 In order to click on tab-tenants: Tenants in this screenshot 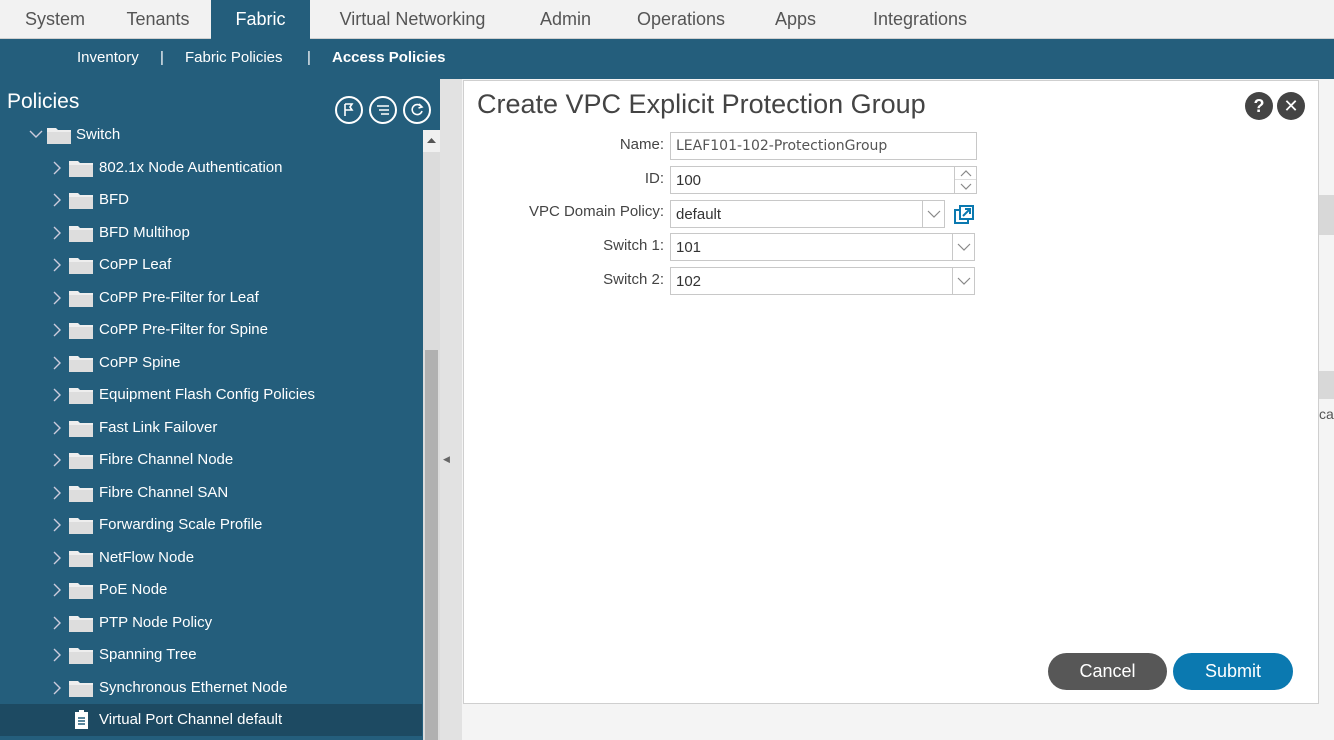, I will do `click(158, 19)`.